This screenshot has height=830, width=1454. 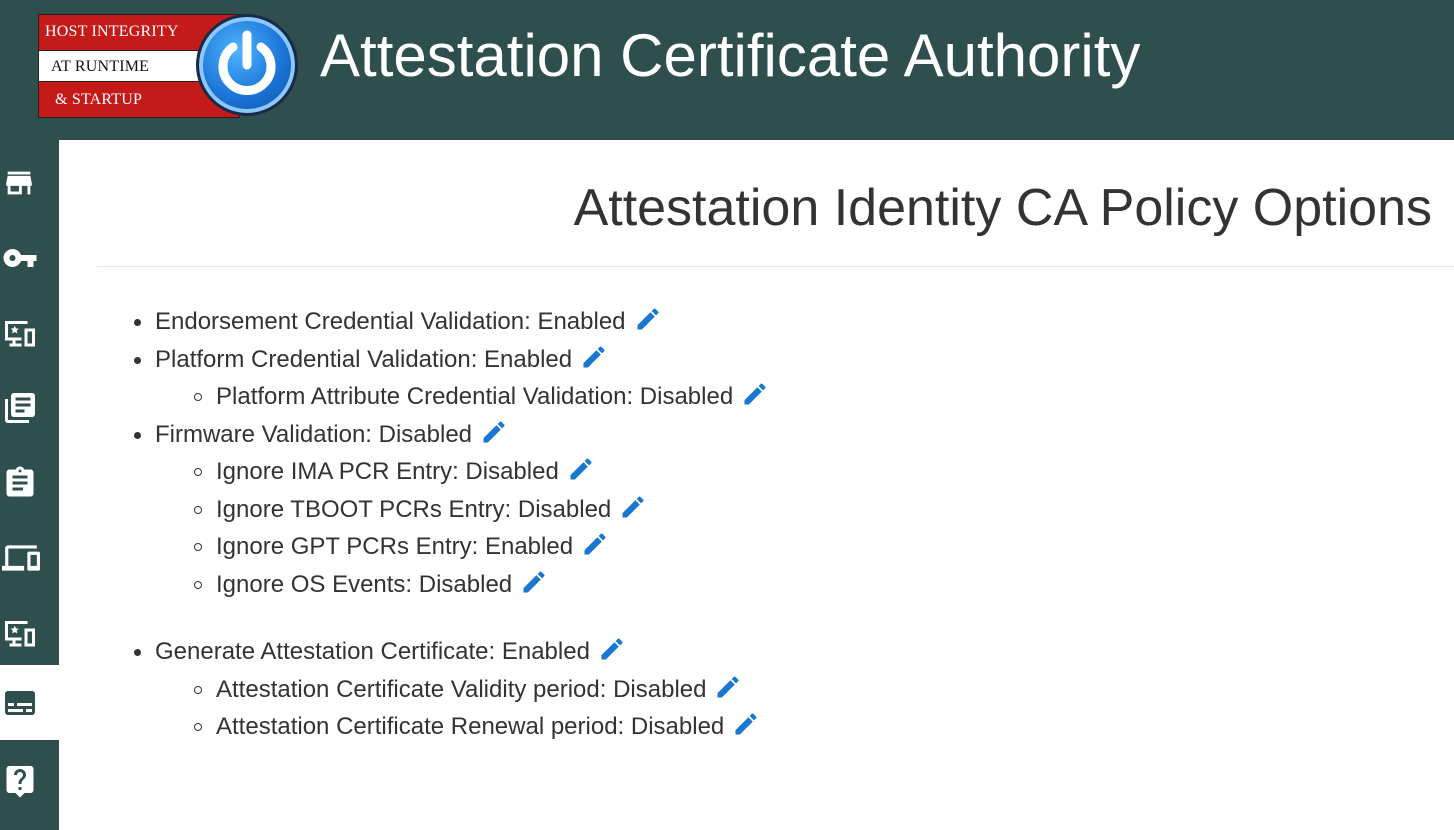 What do you see at coordinates (364, 584) in the screenshot?
I see `policy-label: Ignore OS Events: Disabled` at bounding box center [364, 584].